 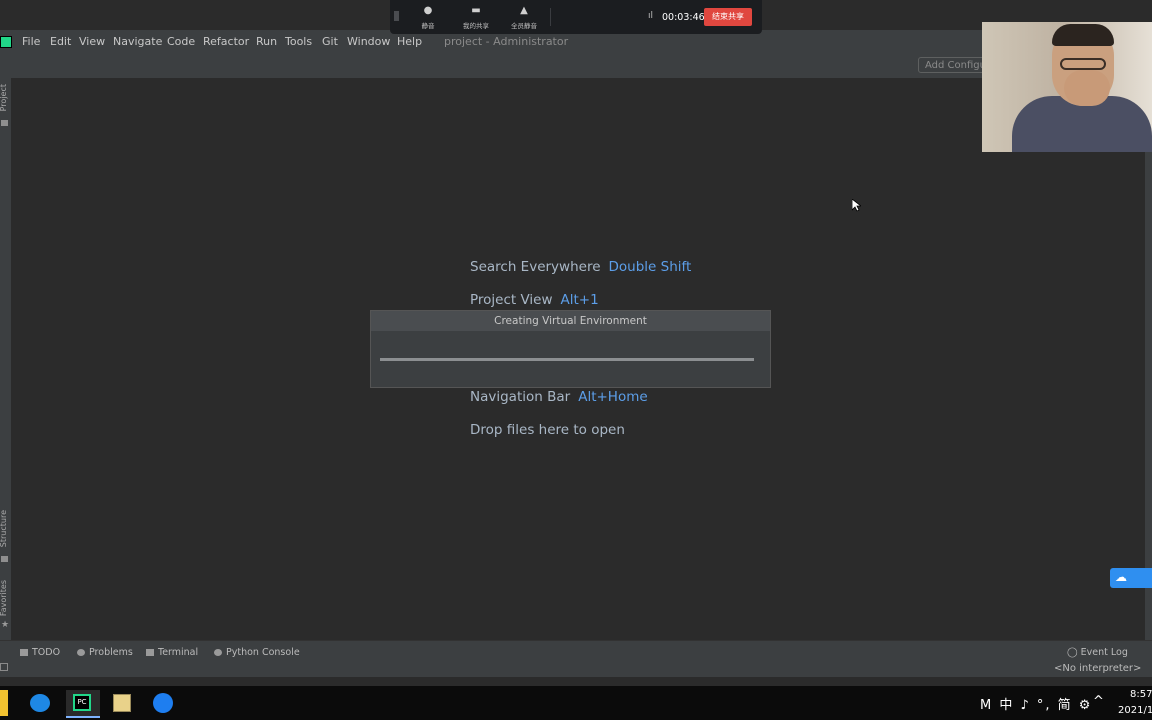 I want to click on hint-label: Project View, so click(x=511, y=300).